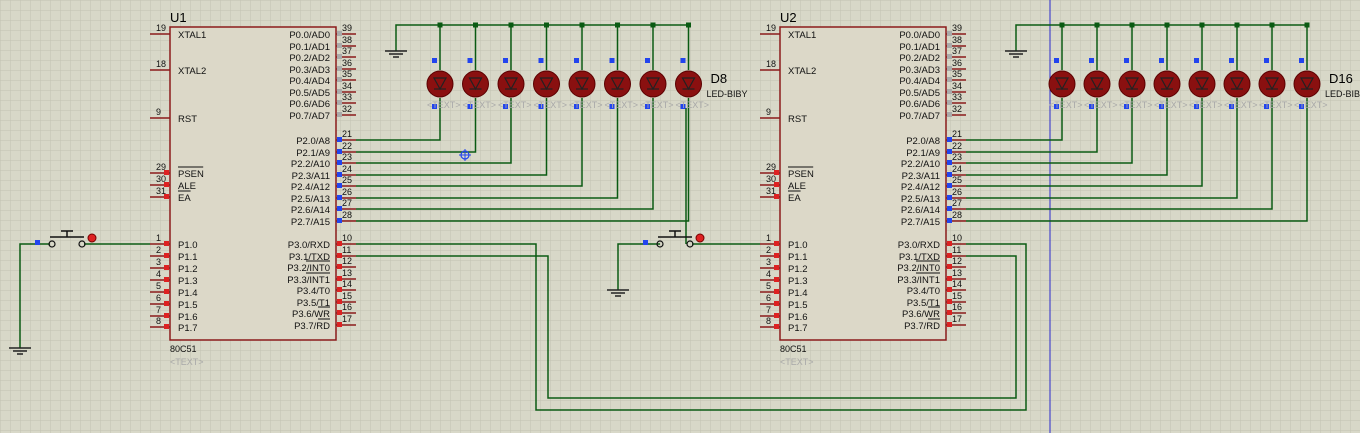  I want to click on pin-name-label: P2.1/A9, so click(923, 153).